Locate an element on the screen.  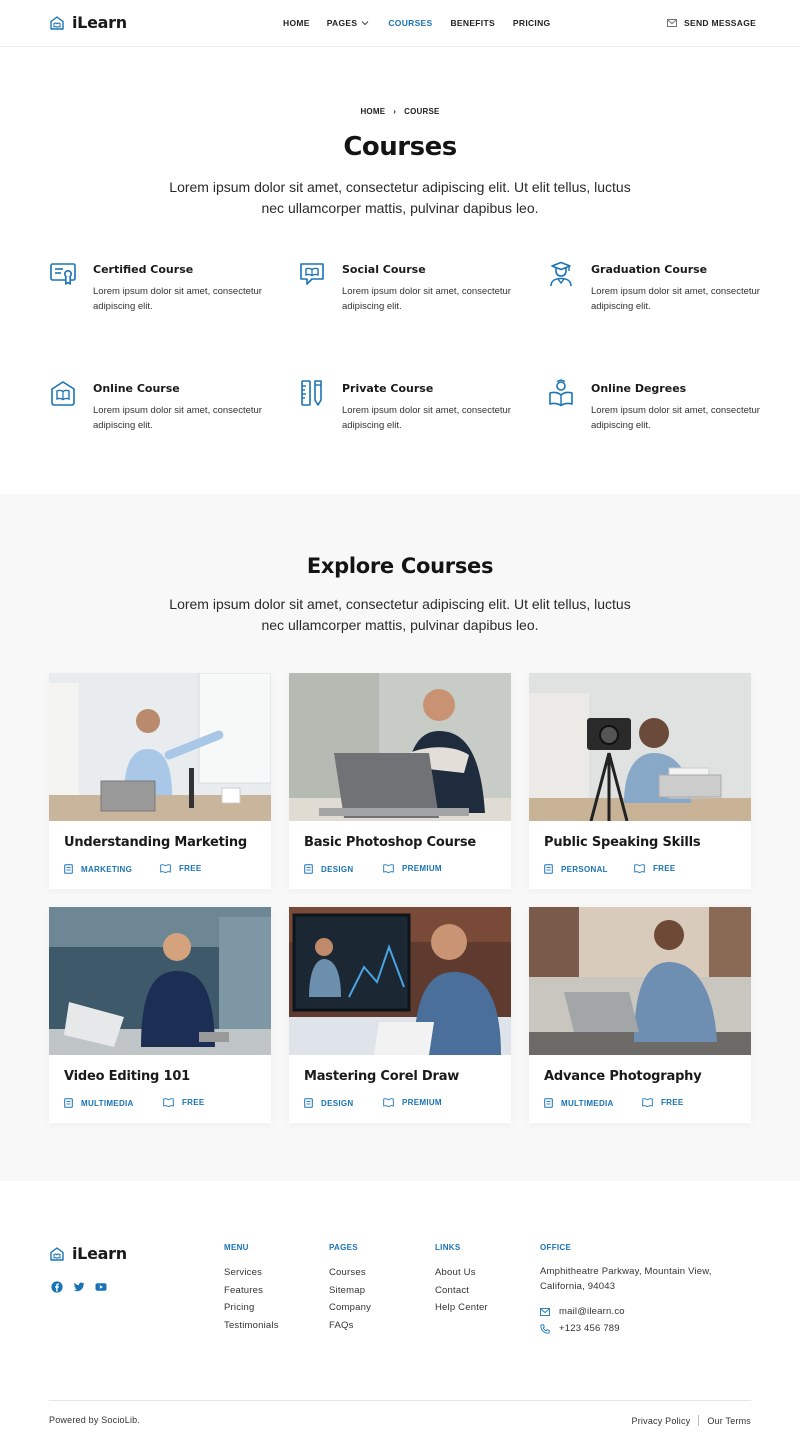
course-title: Advance Photography is located at coordinates (623, 1076).